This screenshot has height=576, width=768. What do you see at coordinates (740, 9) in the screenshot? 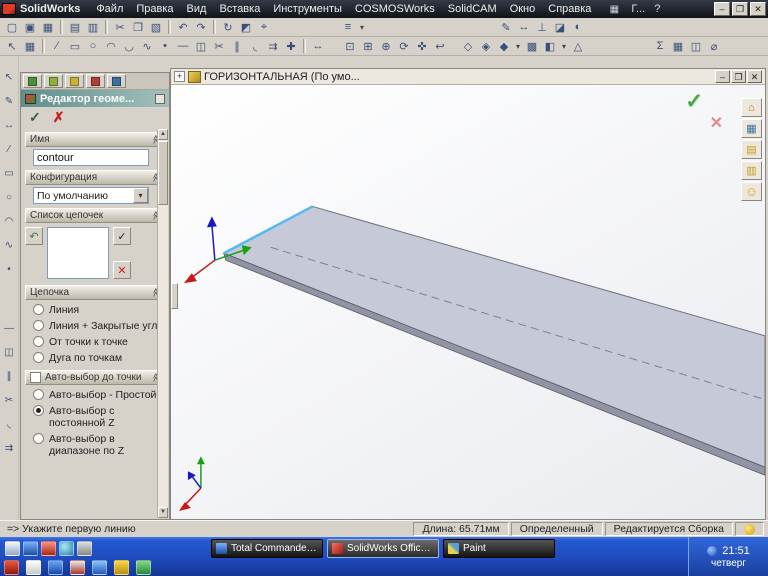
I see `maximize-button: ❐` at bounding box center [740, 9].